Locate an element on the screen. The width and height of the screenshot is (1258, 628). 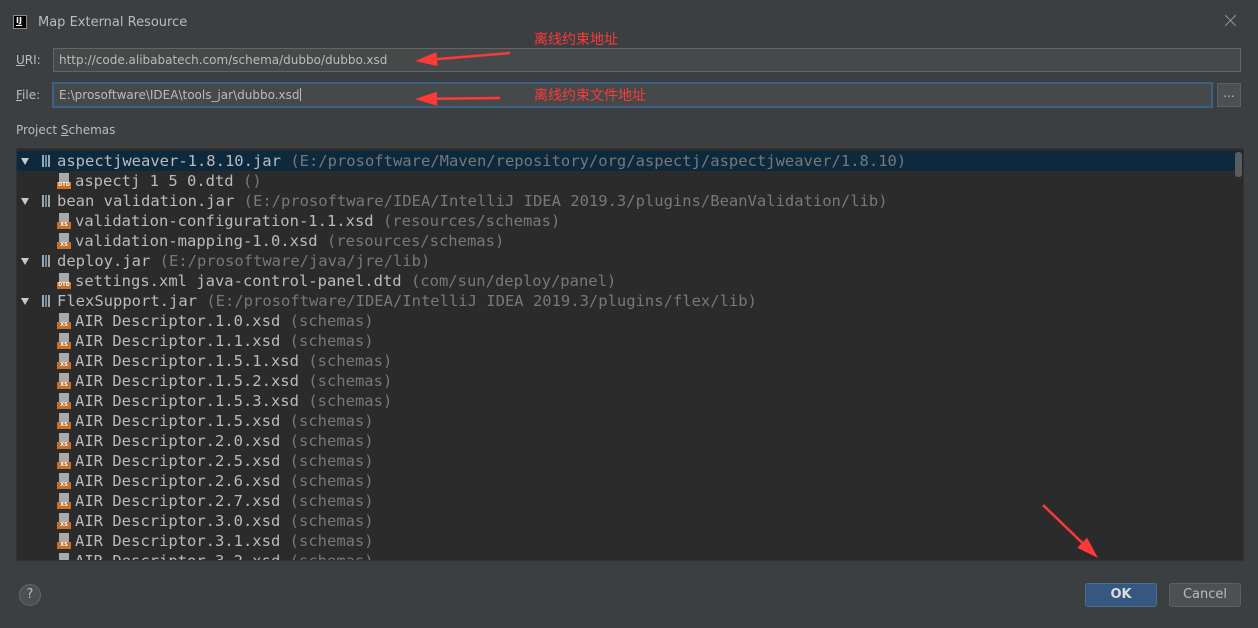
help-button: ? is located at coordinates (30, 595).